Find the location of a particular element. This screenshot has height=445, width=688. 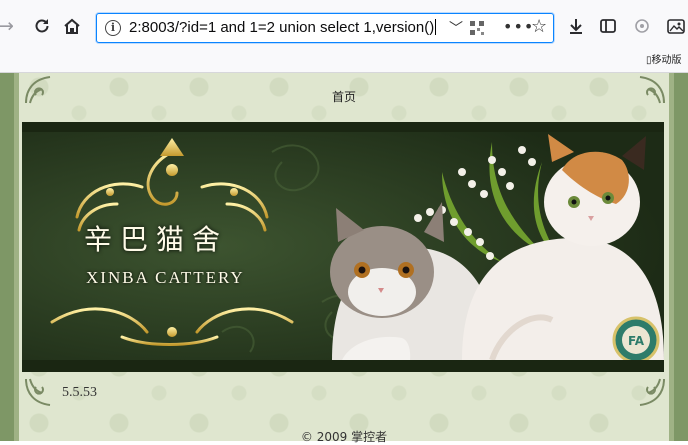

badge-label: FA is located at coordinates (636, 341).